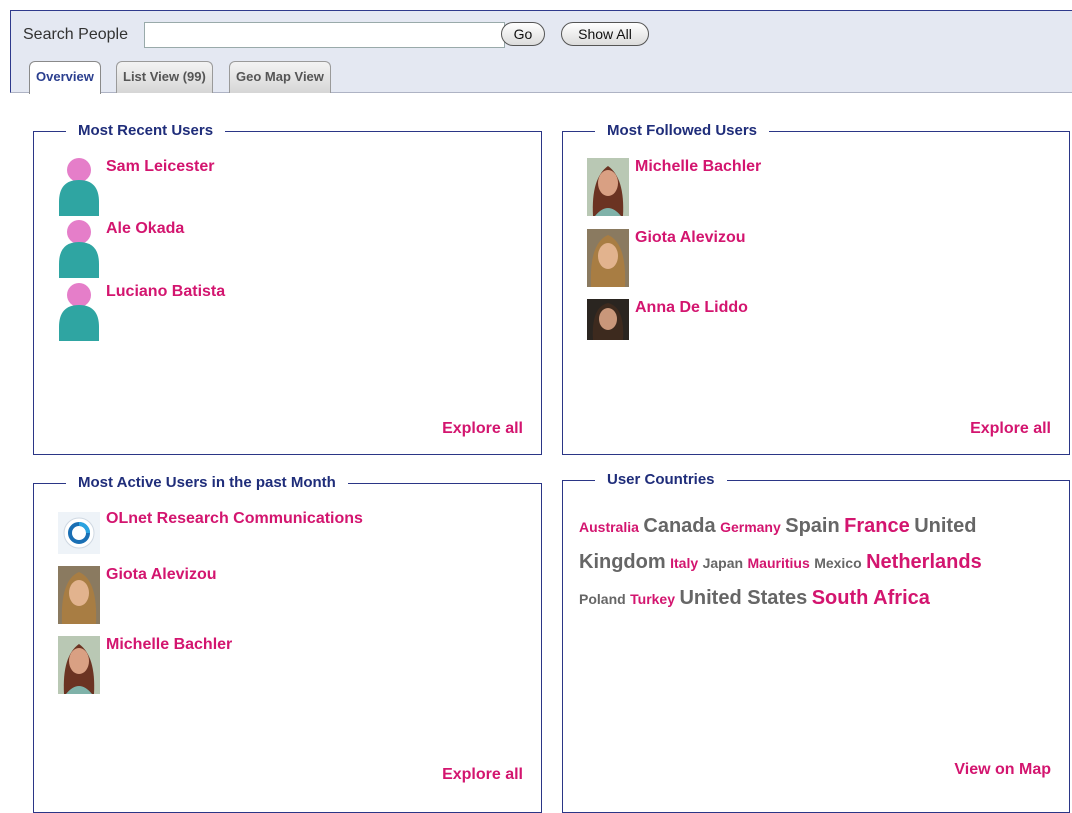 Image resolution: width=1072 pixels, height=813 pixels. Describe the element at coordinates (145, 229) in the screenshot. I see `user-link: Ale Okada` at that location.